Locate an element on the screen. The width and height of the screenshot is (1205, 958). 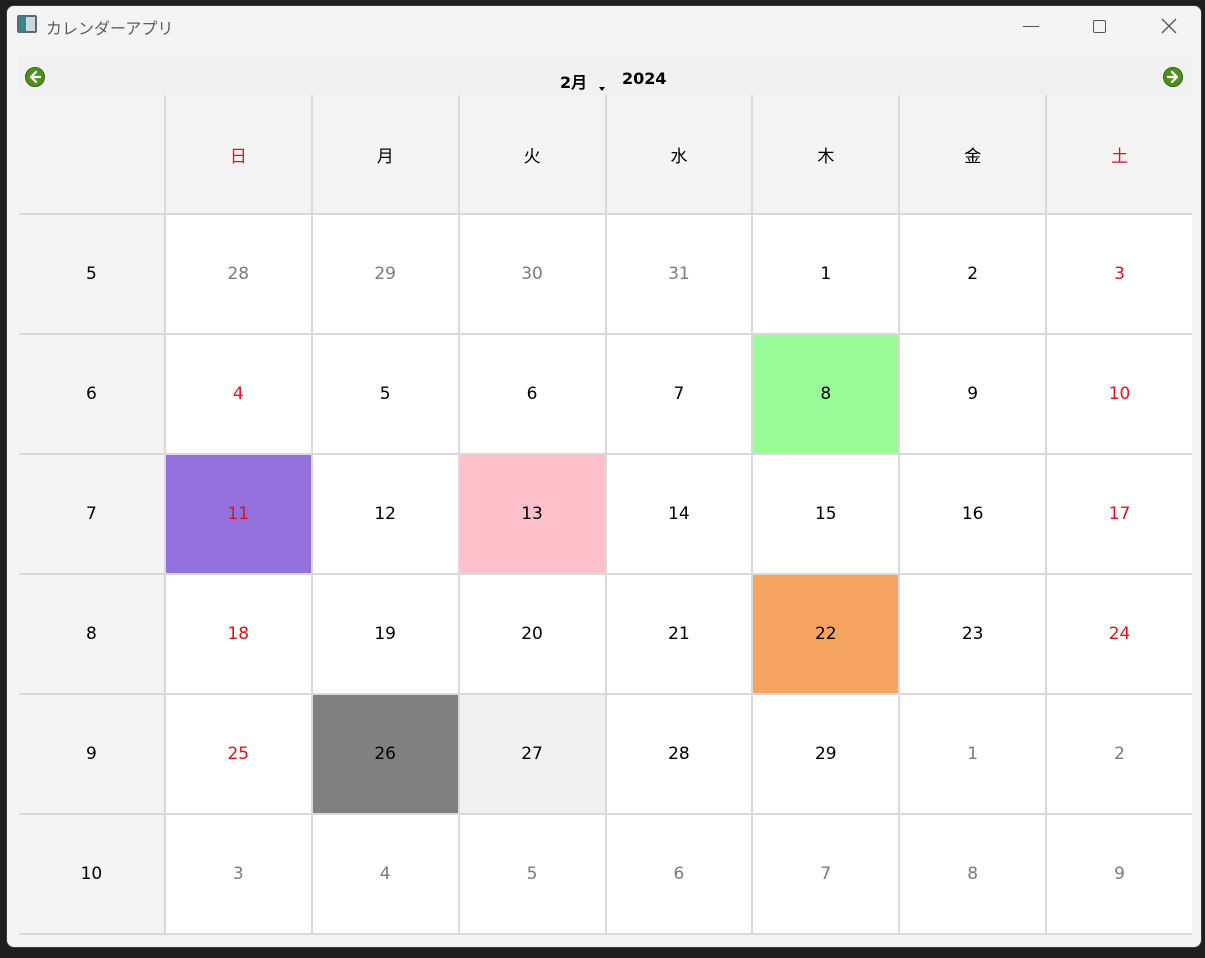
day-cell: 14 is located at coordinates (679, 514).